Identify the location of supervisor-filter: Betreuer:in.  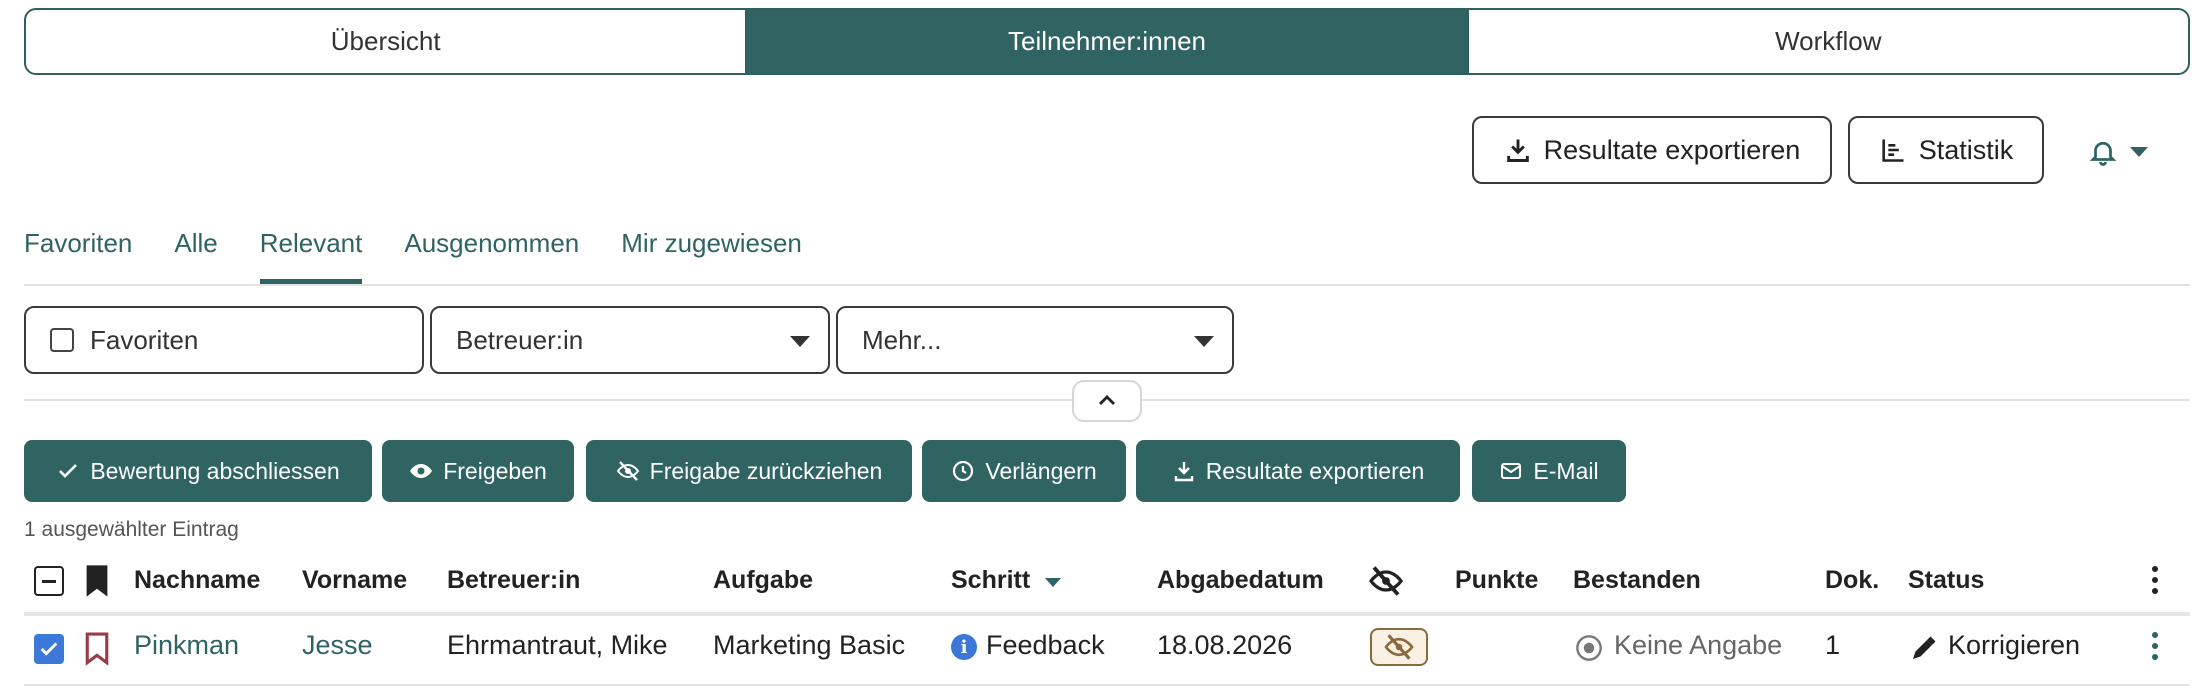
(630, 340).